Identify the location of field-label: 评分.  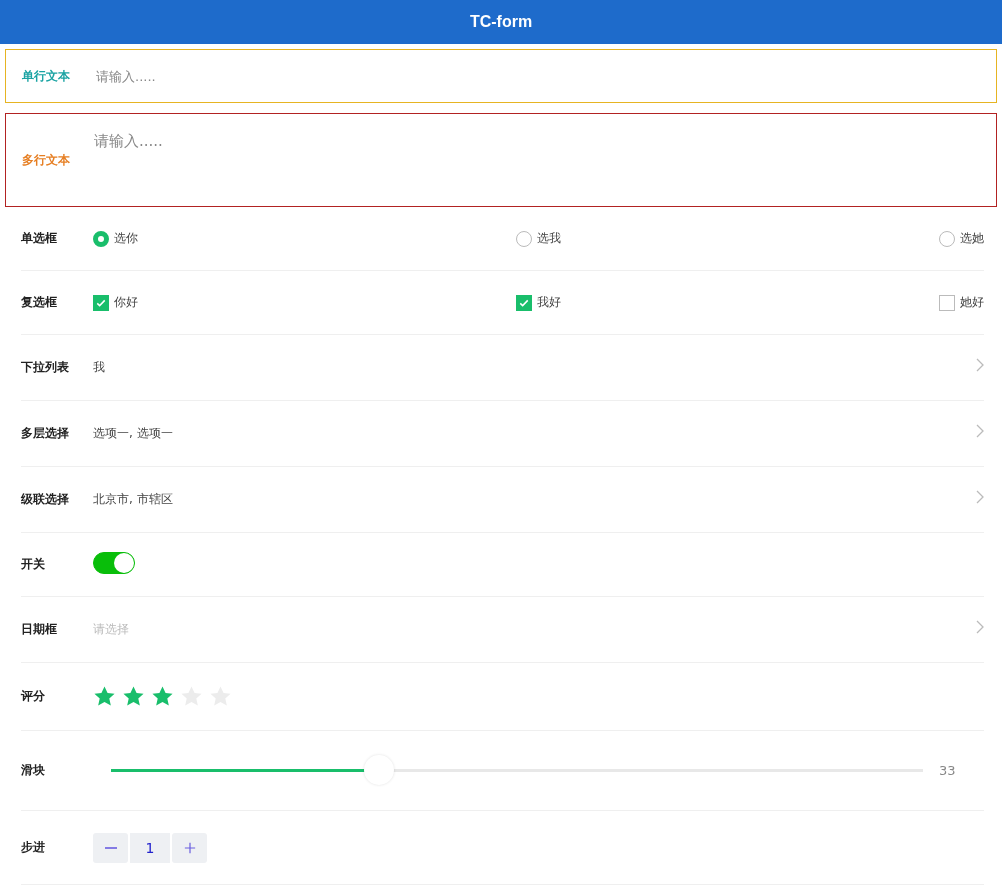
(33, 696).